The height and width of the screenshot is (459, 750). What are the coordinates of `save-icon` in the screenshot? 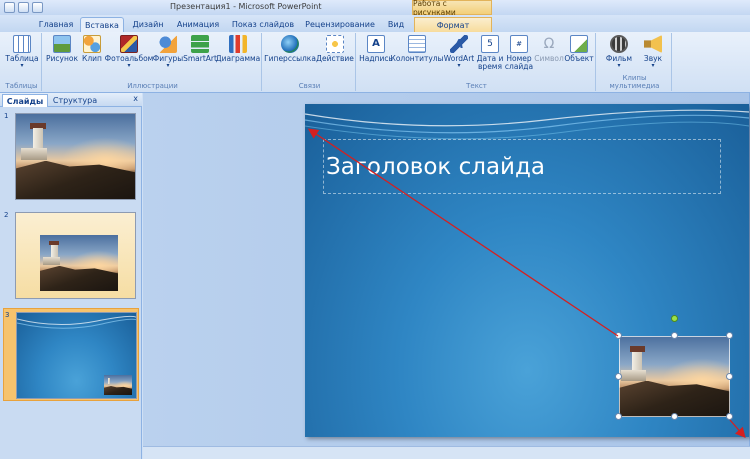 It's located at (9, 7).